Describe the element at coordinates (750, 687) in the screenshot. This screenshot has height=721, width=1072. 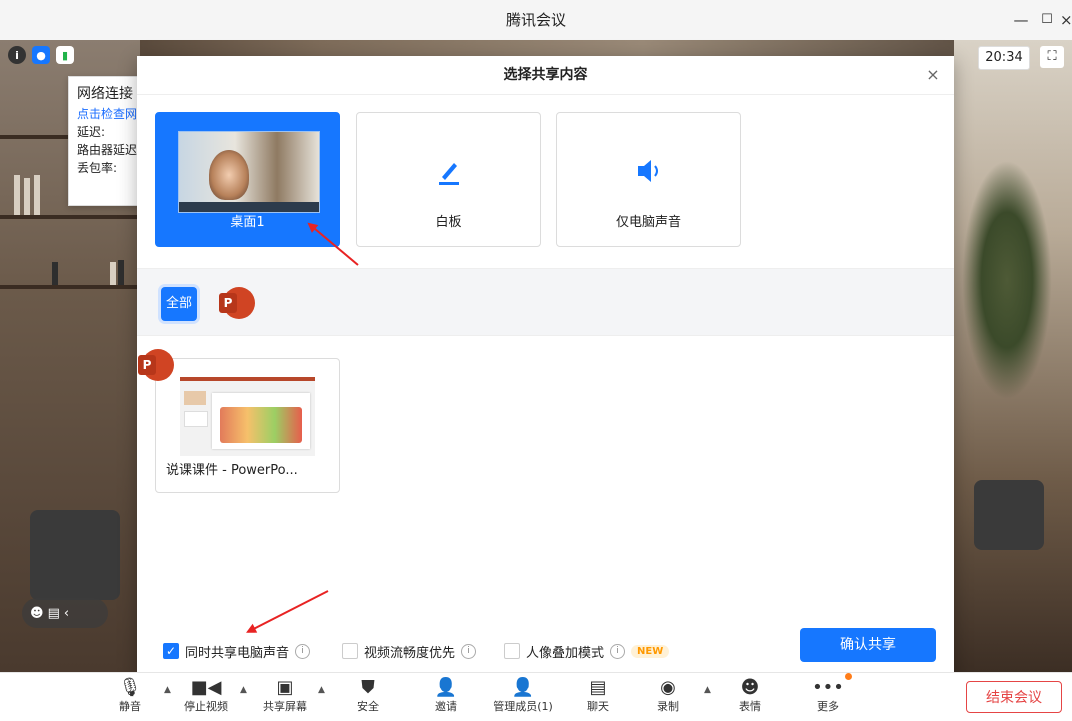
I see `emoji-icon: ☻` at that location.